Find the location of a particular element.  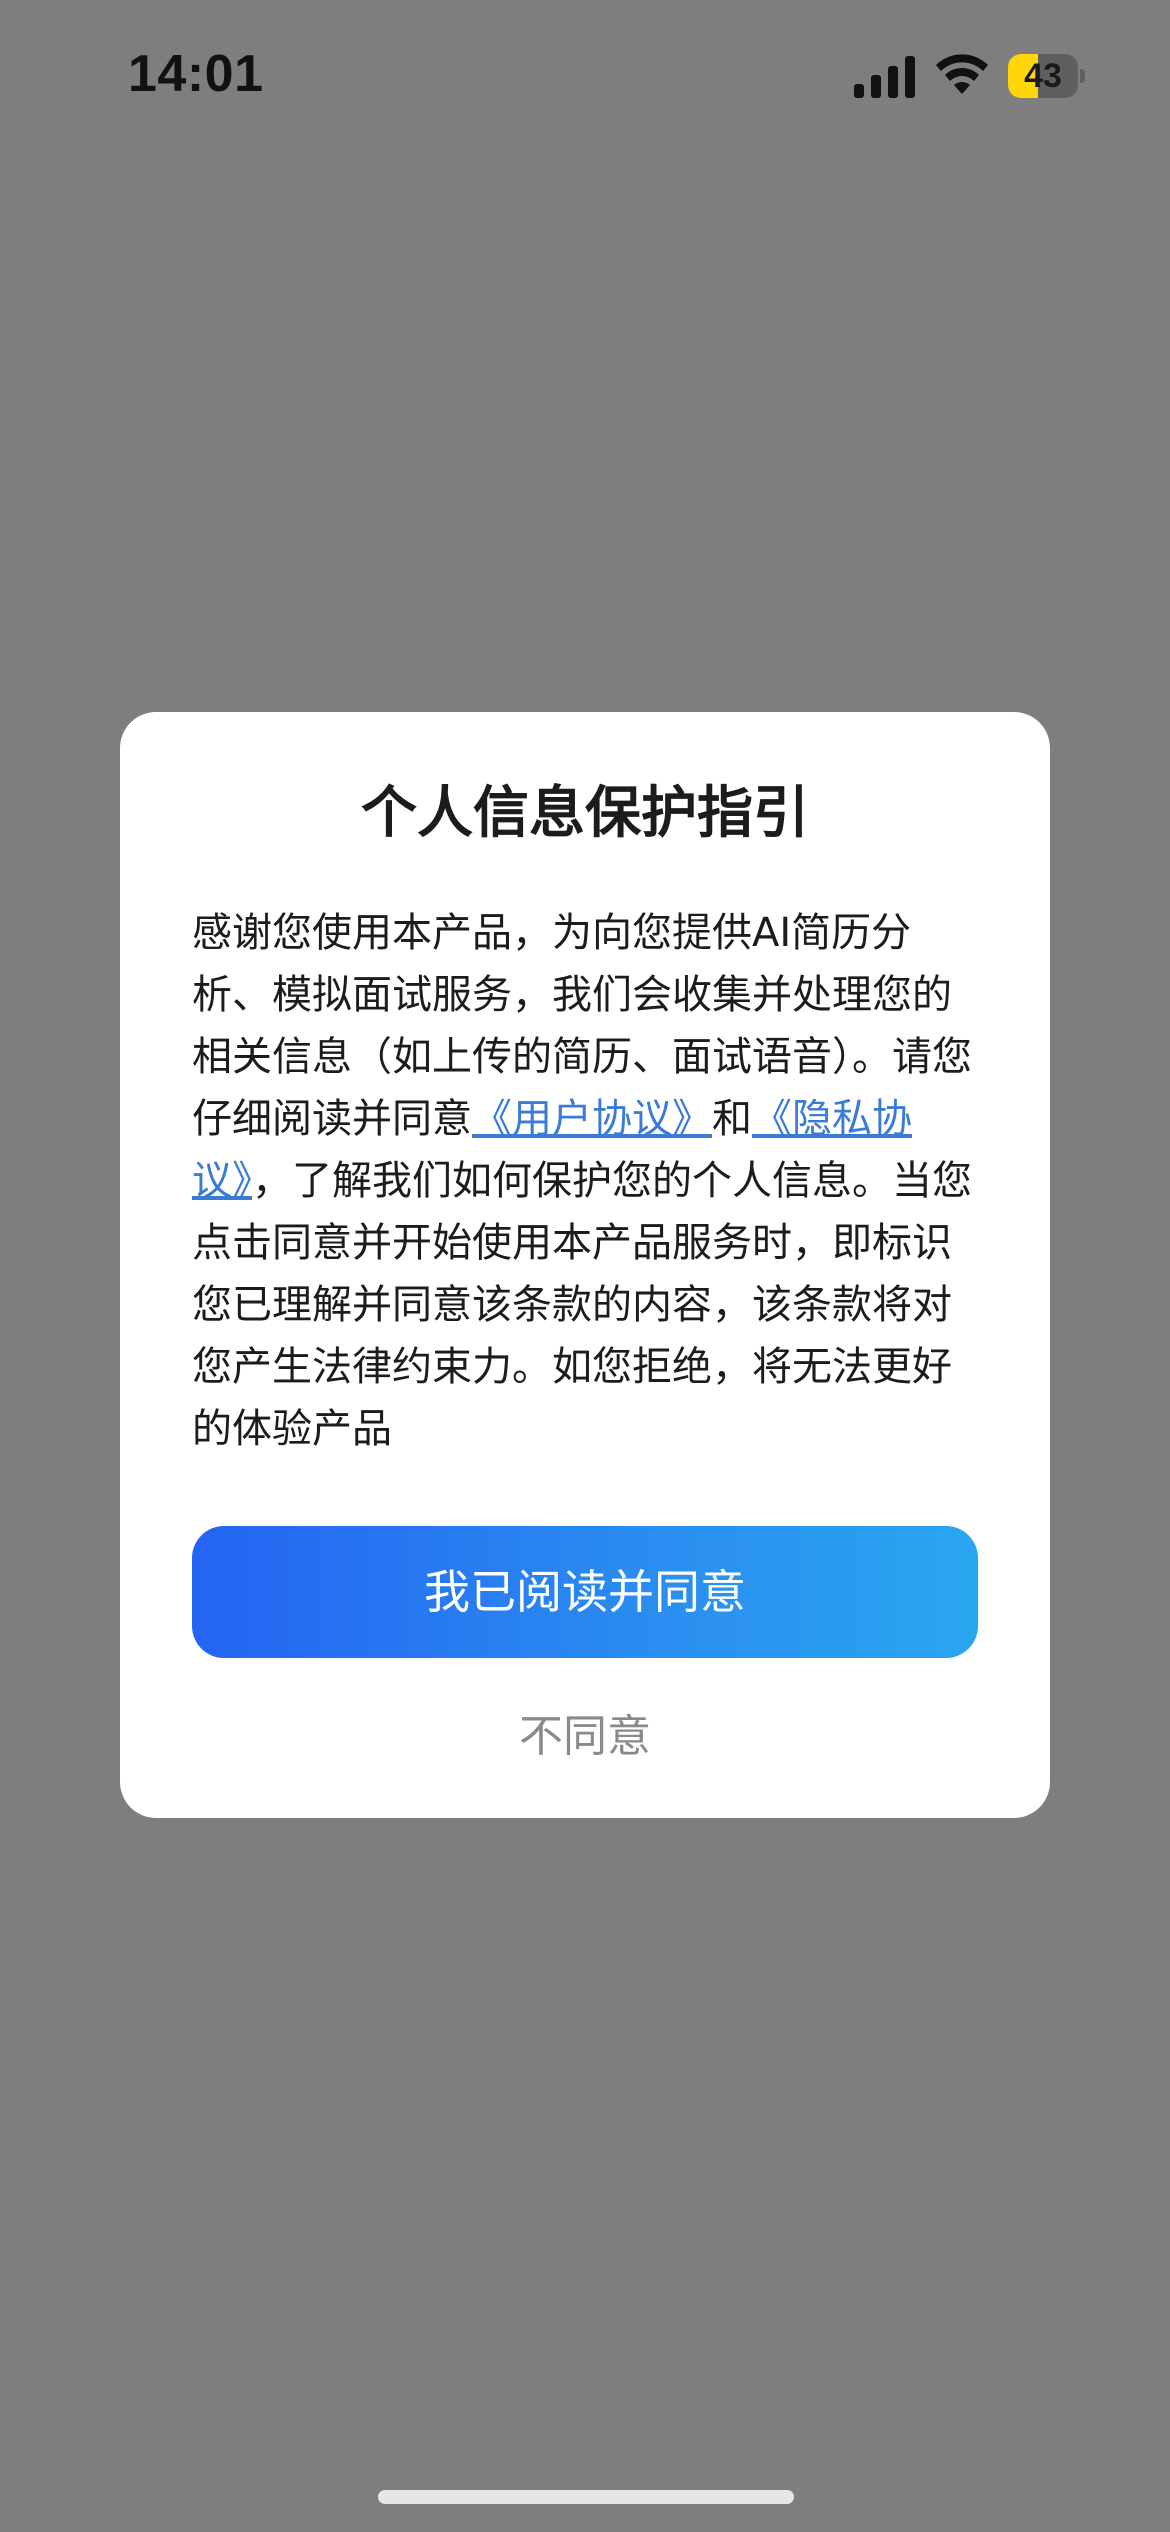

disagree-button: 不同意 is located at coordinates (585, 1737).